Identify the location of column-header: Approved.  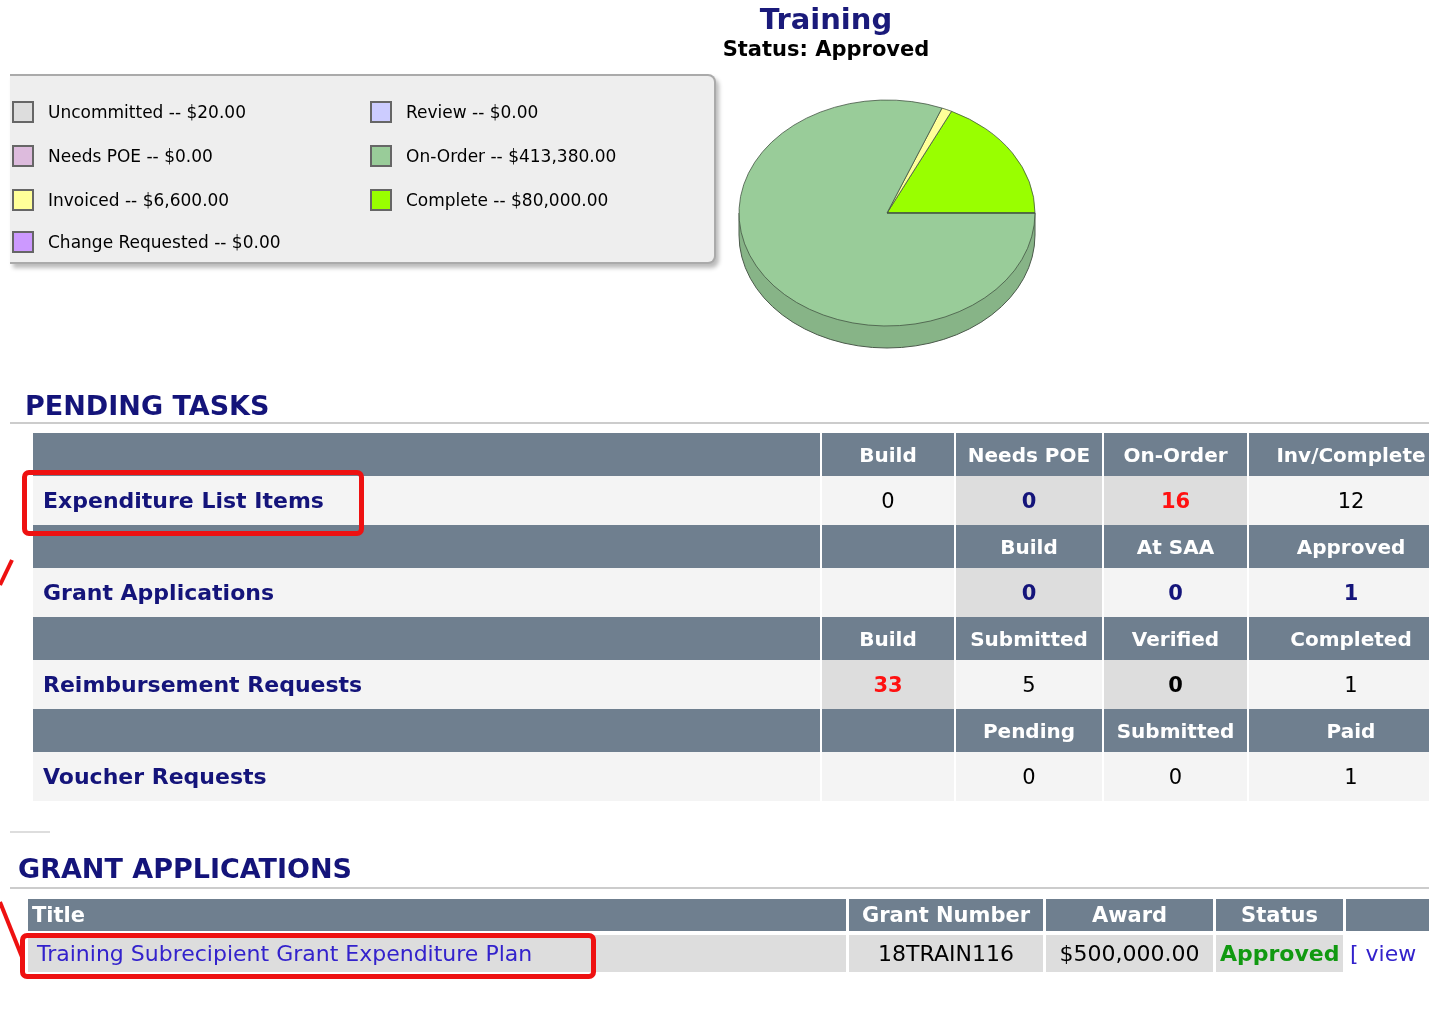
(1338, 546).